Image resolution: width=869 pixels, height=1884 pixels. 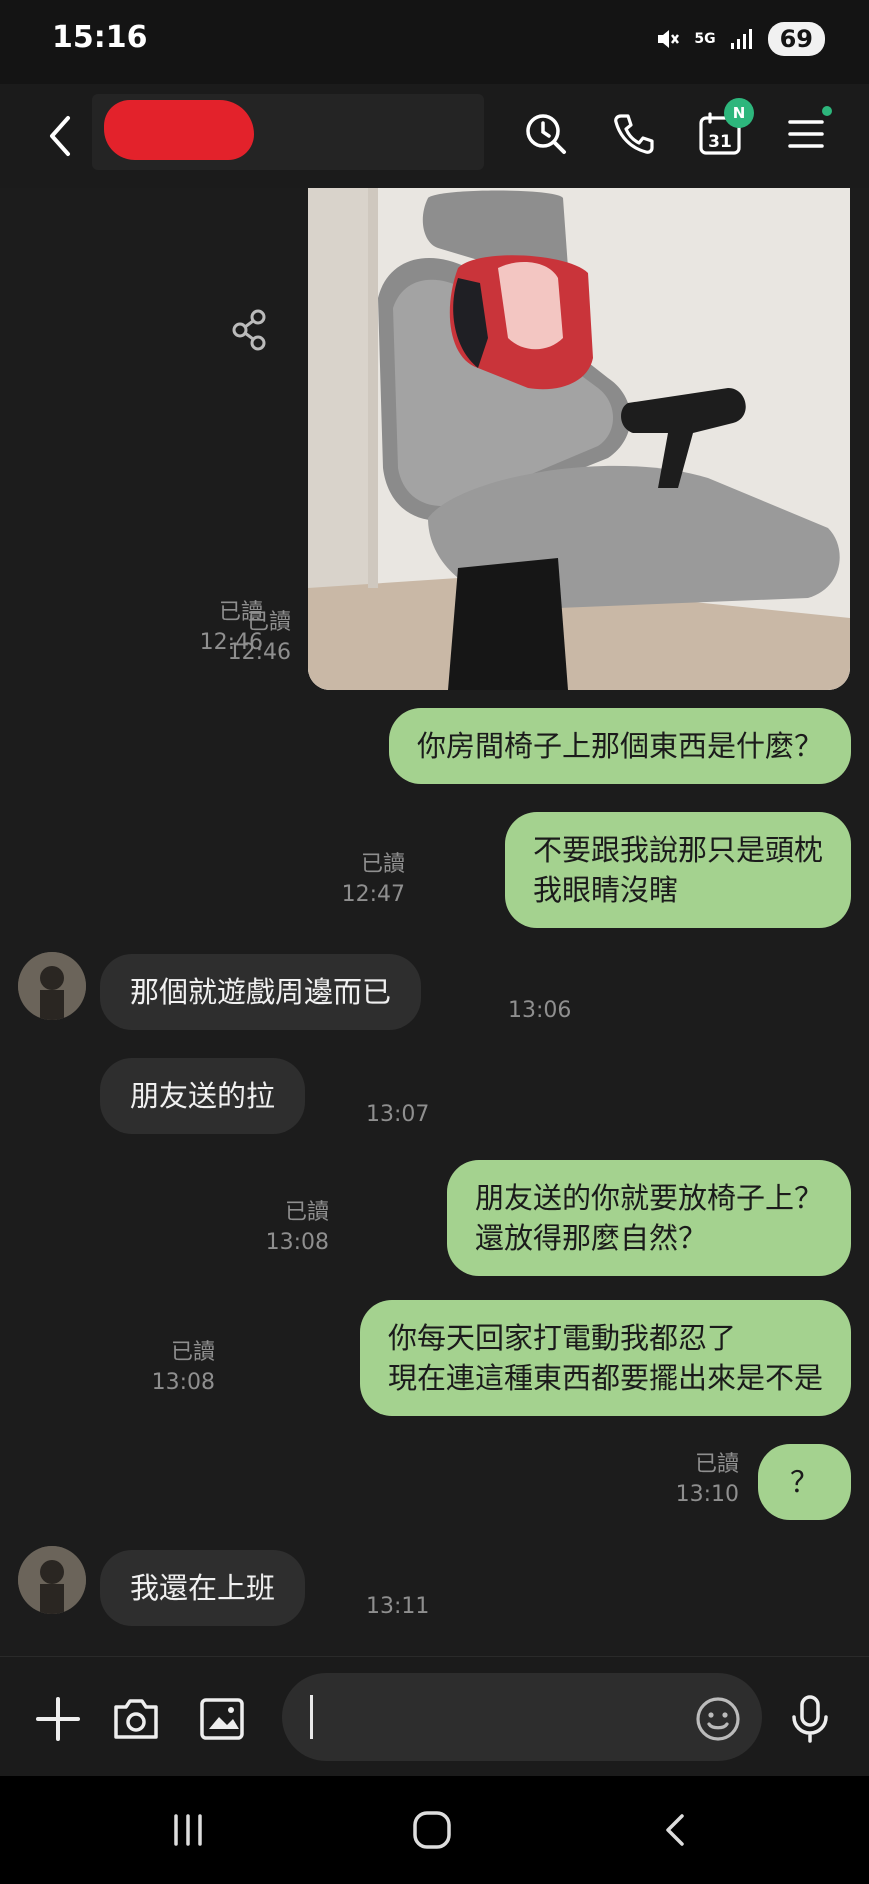 I want to click on gallery-button, so click(x=222, y=1719).